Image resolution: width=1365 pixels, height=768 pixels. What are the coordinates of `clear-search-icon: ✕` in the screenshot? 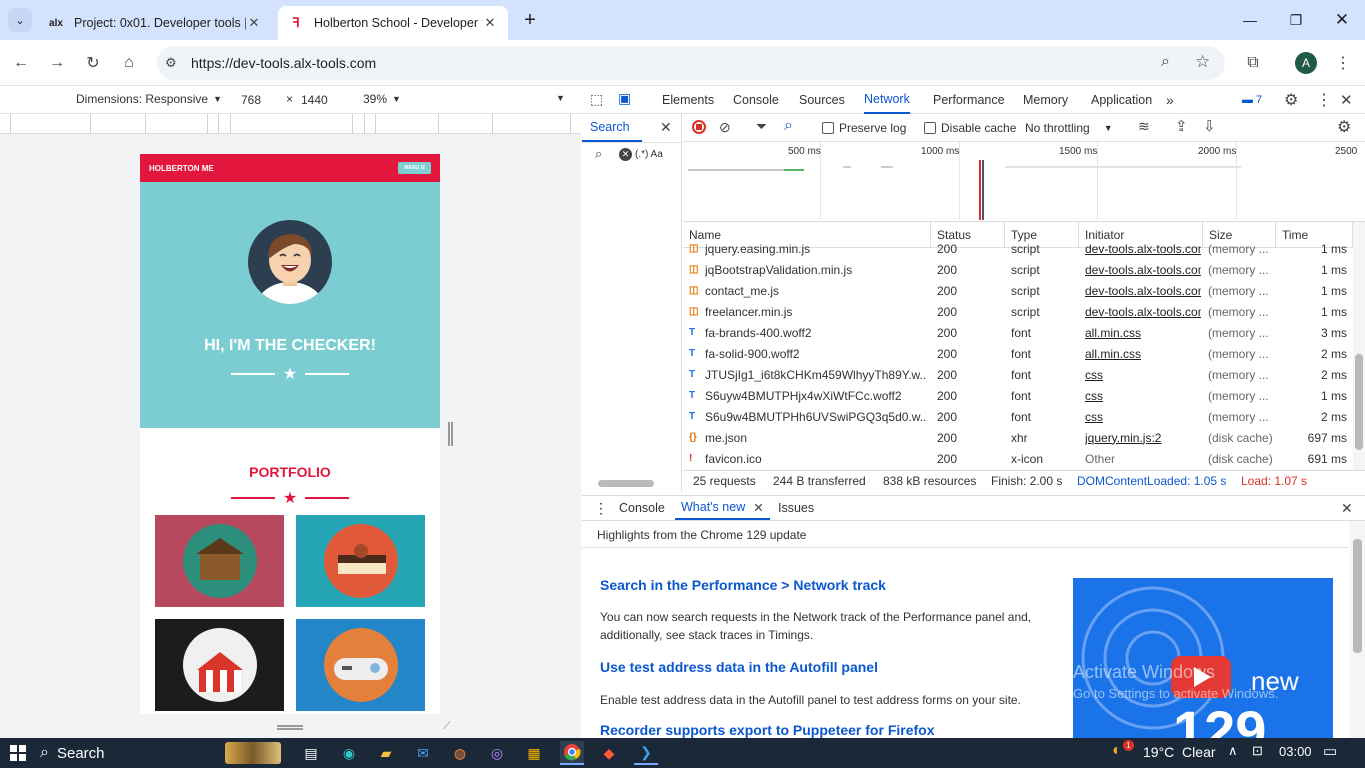 It's located at (625, 154).